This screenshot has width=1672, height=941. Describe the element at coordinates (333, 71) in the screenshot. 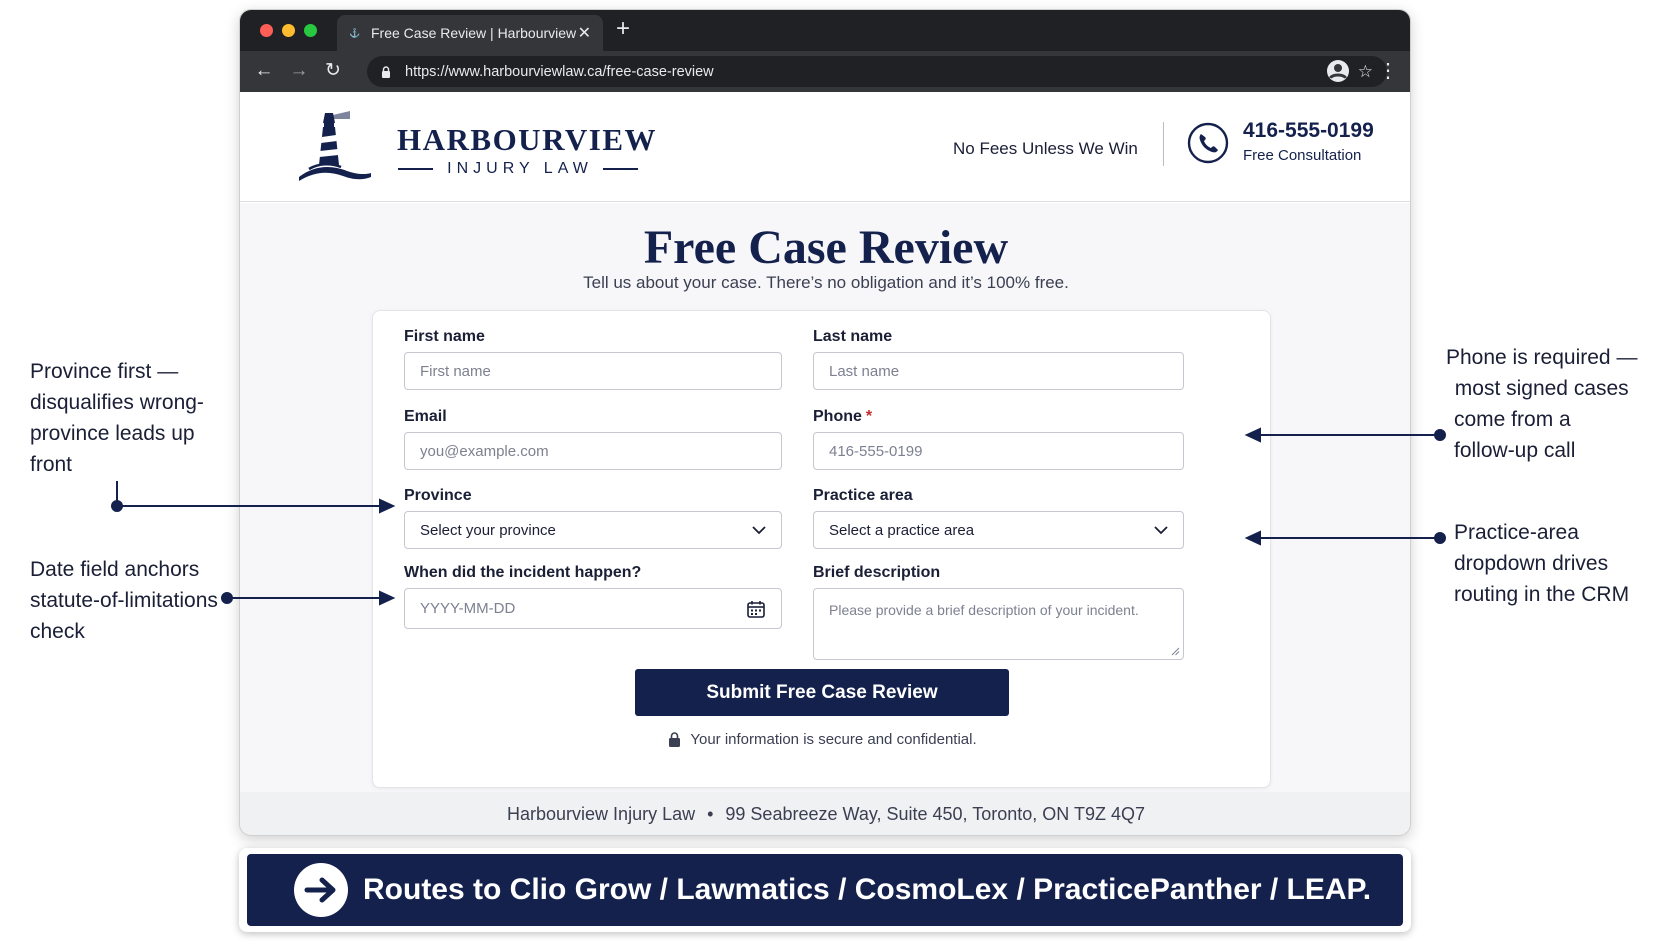

I see `reload-icon: ↻` at that location.